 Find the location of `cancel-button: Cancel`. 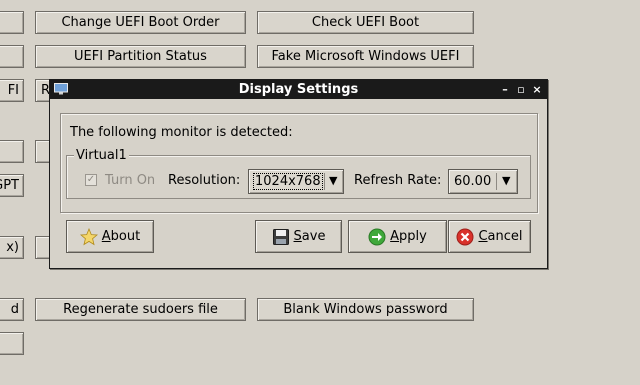

cancel-button: Cancel is located at coordinates (489, 236).